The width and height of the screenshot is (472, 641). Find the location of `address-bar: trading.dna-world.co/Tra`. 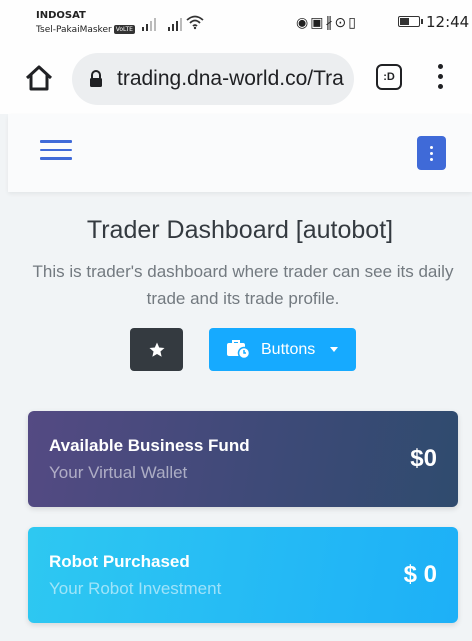

address-bar: trading.dna-world.co/Tra is located at coordinates (213, 79).